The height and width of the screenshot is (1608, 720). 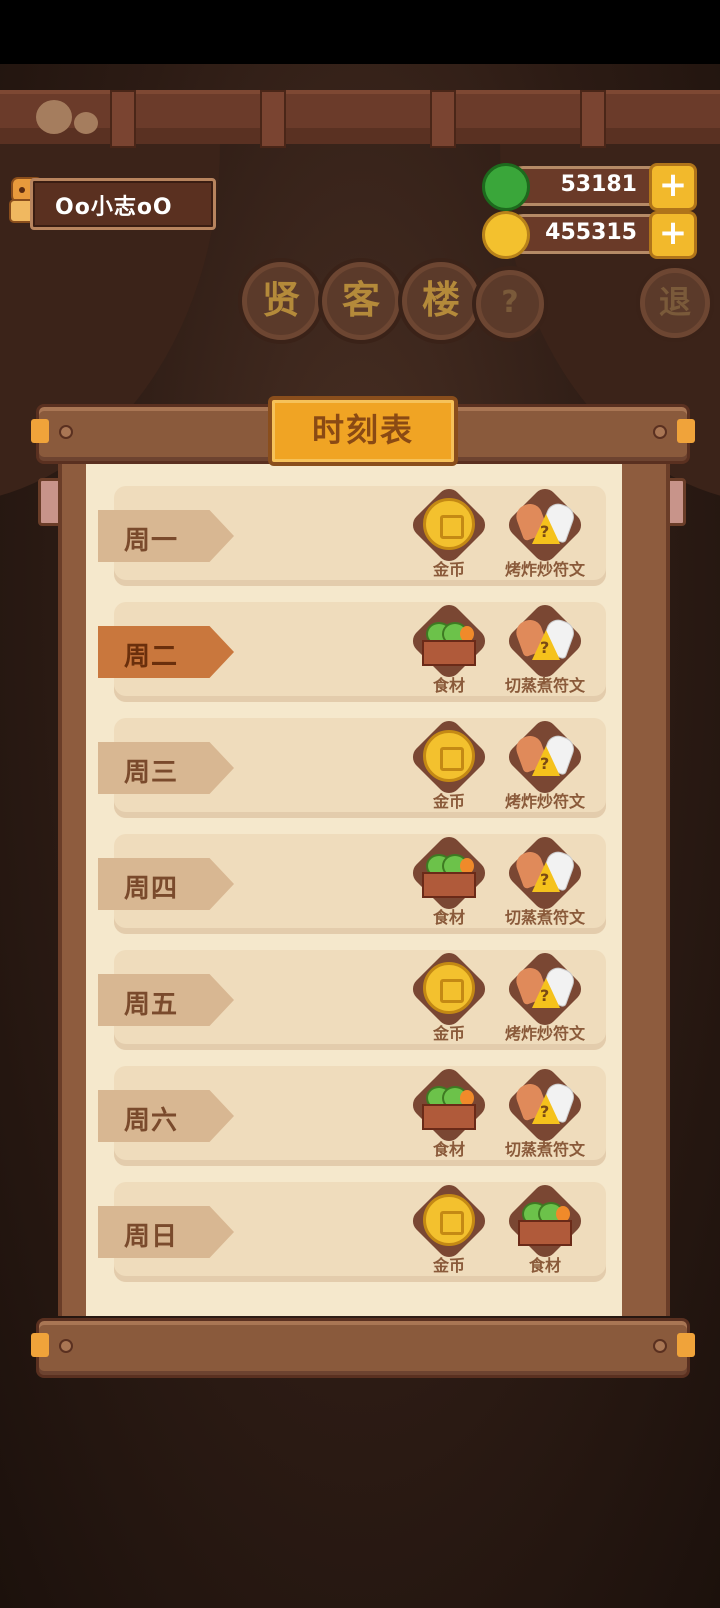 I want to click on gold-value: 455315, so click(x=591, y=232).